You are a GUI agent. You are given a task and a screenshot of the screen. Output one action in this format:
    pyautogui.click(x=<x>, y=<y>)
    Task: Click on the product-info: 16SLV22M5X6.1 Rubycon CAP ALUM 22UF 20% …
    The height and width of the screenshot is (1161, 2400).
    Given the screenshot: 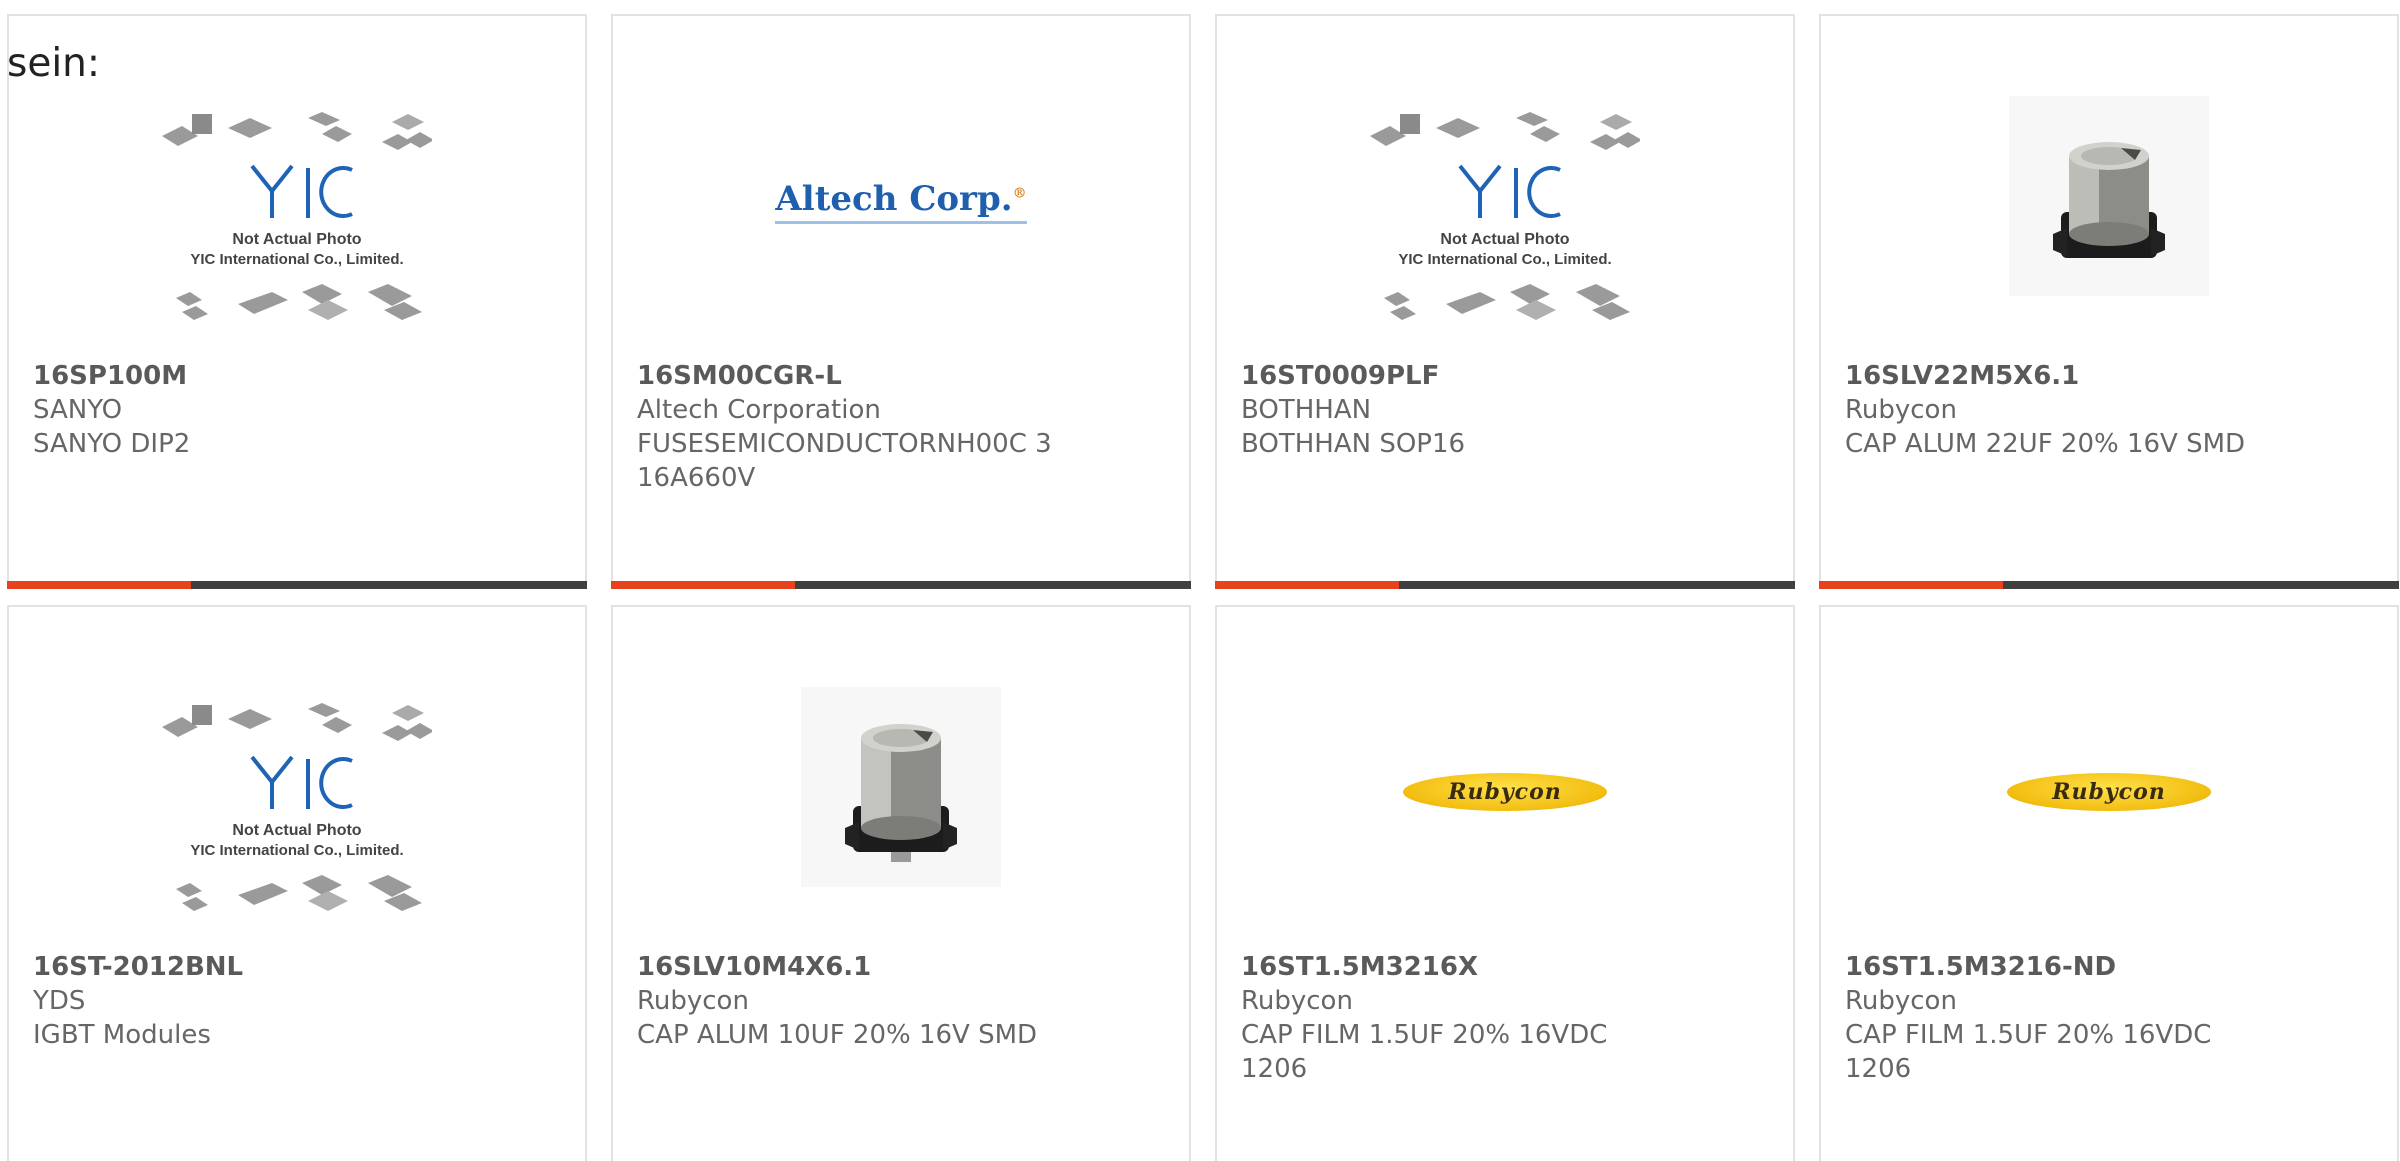 What is the action you would take?
    pyautogui.click(x=2109, y=410)
    